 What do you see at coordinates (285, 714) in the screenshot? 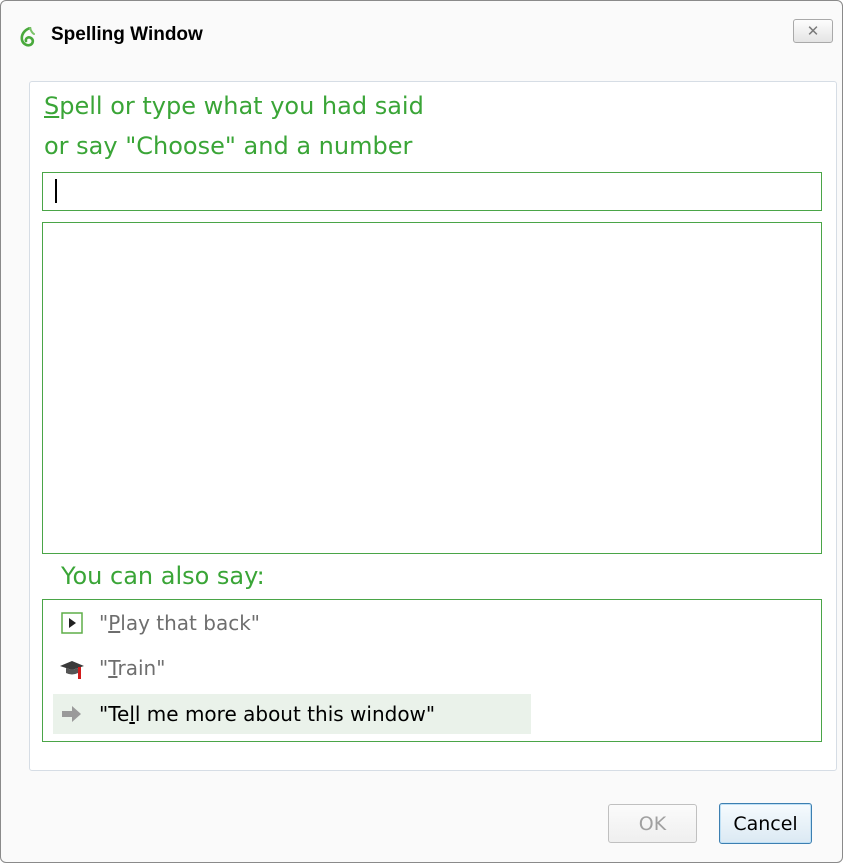
I see `command-label-end: l me more about this window"` at bounding box center [285, 714].